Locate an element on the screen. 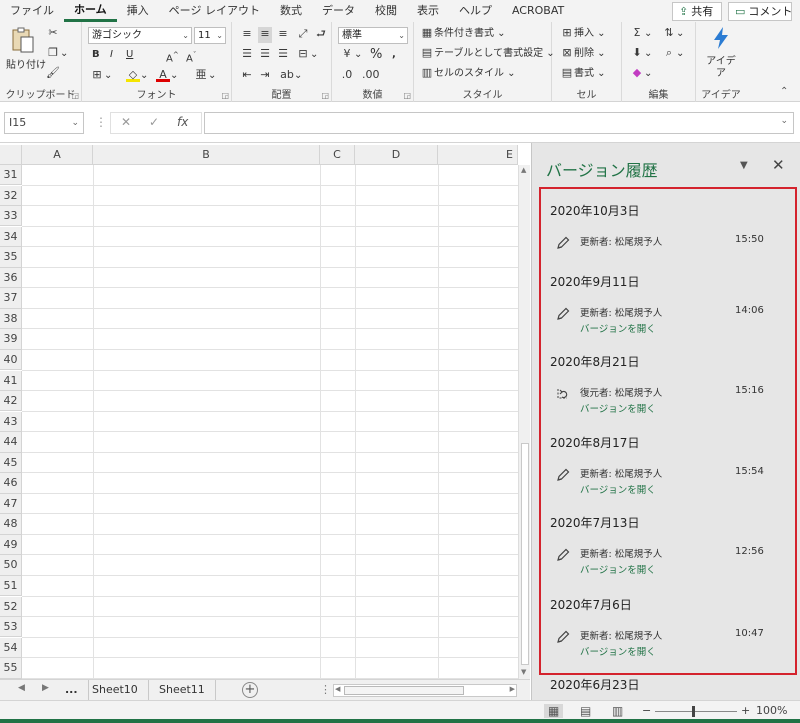 This screenshot has width=800, height=723. tab-file: ファイル is located at coordinates (32, 11).